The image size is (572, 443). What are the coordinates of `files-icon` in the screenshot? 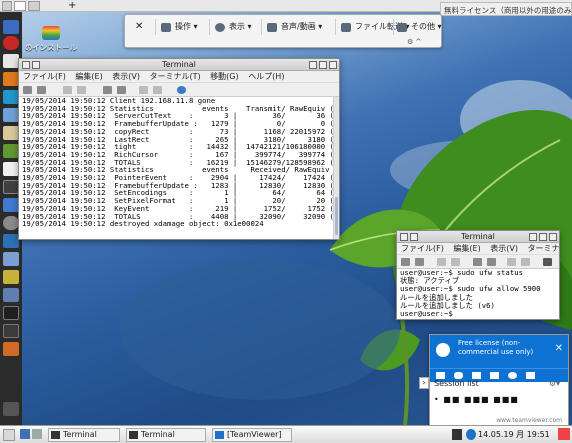 It's located at (11, 27).